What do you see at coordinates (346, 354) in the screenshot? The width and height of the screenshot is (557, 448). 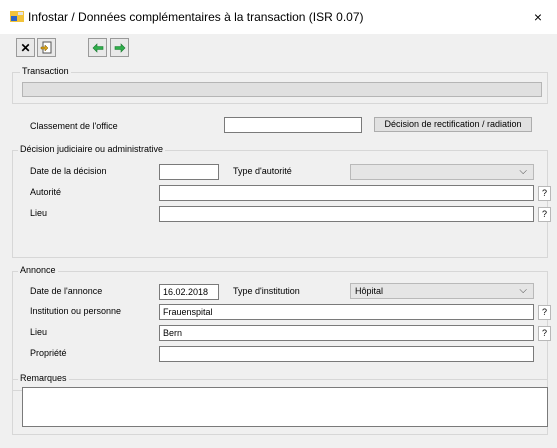 I see `property-input` at bounding box center [346, 354].